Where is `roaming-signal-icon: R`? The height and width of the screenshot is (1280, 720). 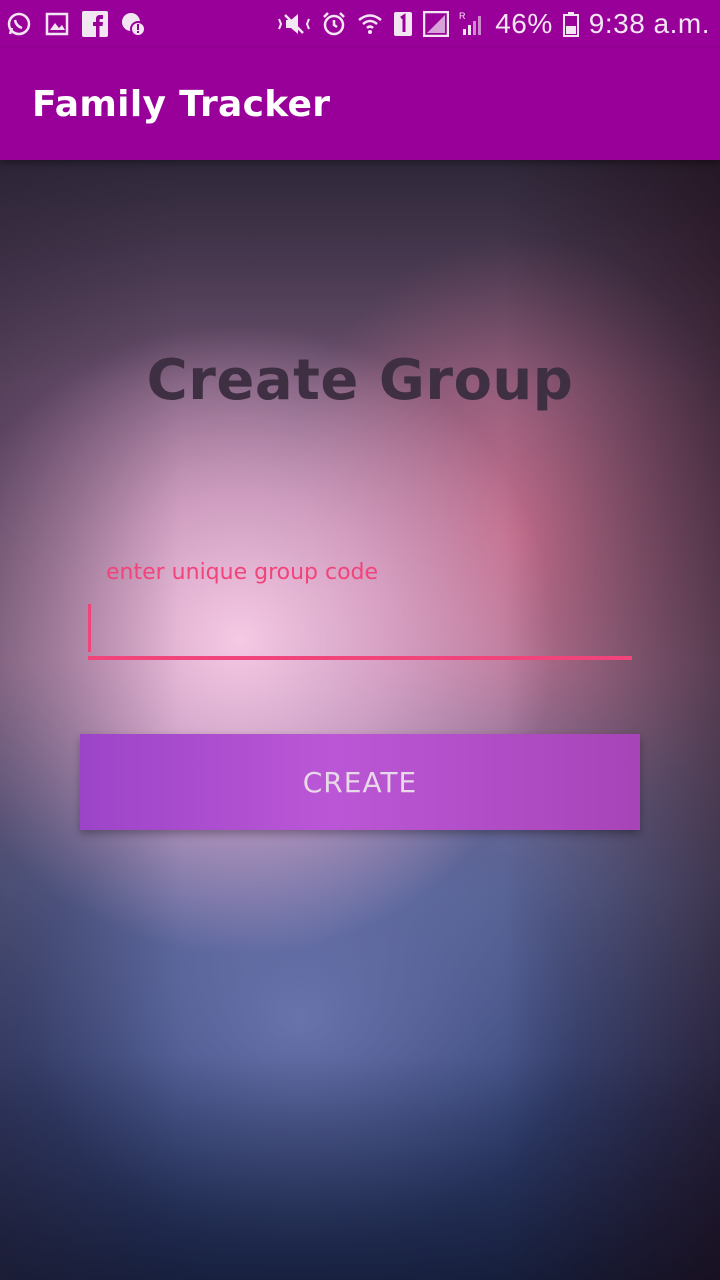
roaming-signal-icon: R is located at coordinates (472, 24).